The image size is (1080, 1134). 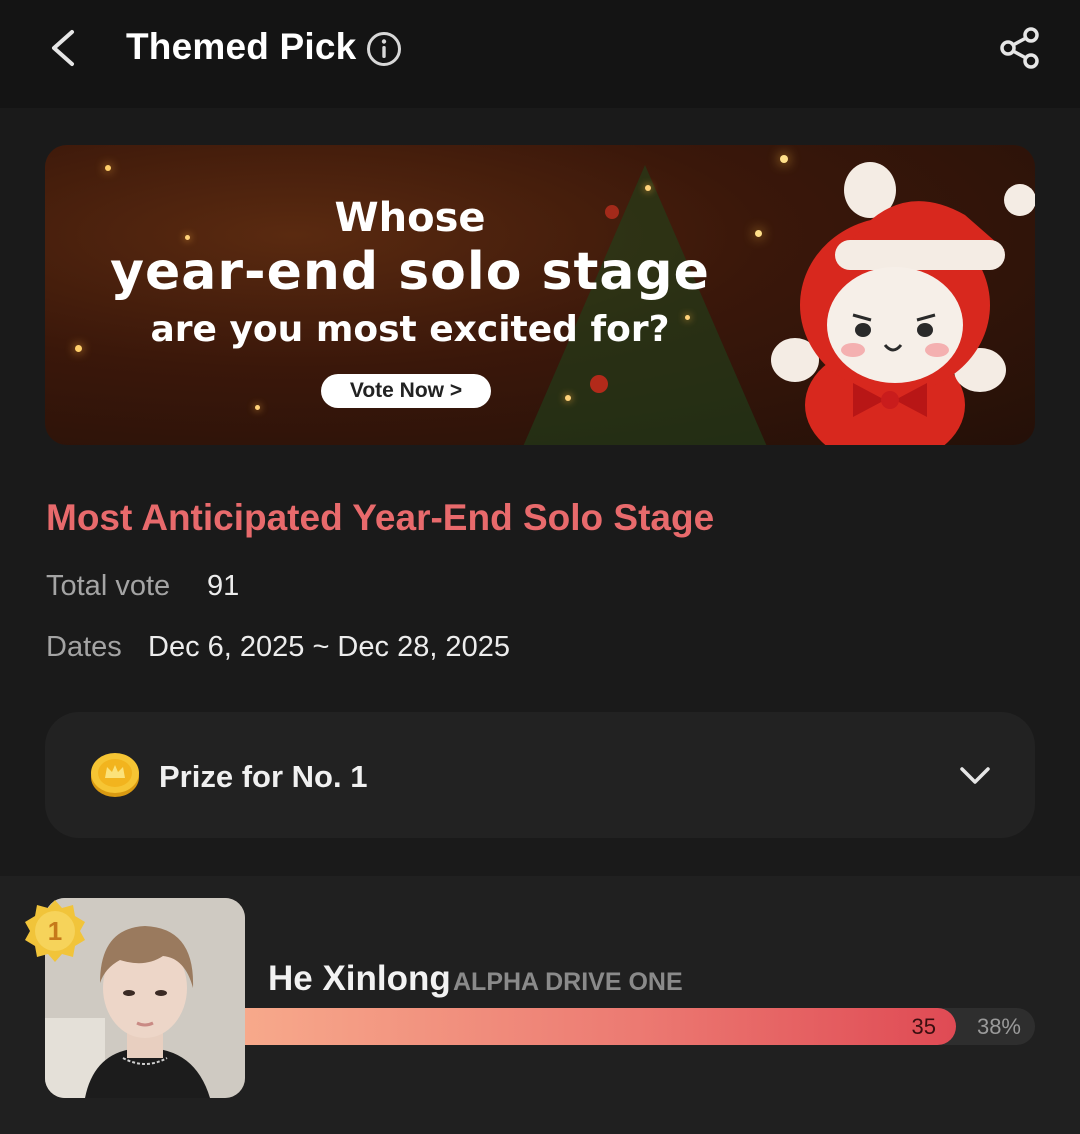 I want to click on candidate-group: ALPHA DRIVE ONE, so click(x=568, y=982).